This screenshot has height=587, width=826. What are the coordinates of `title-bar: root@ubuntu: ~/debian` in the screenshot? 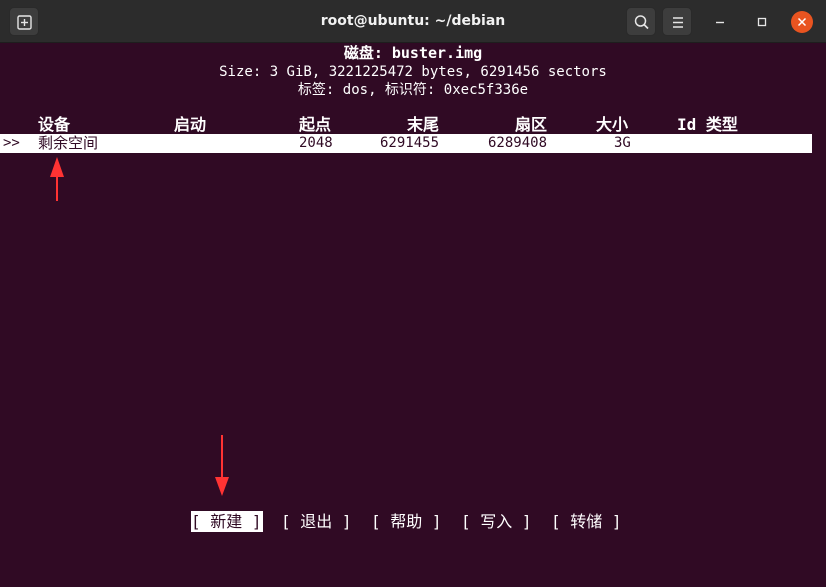 It's located at (413, 21).